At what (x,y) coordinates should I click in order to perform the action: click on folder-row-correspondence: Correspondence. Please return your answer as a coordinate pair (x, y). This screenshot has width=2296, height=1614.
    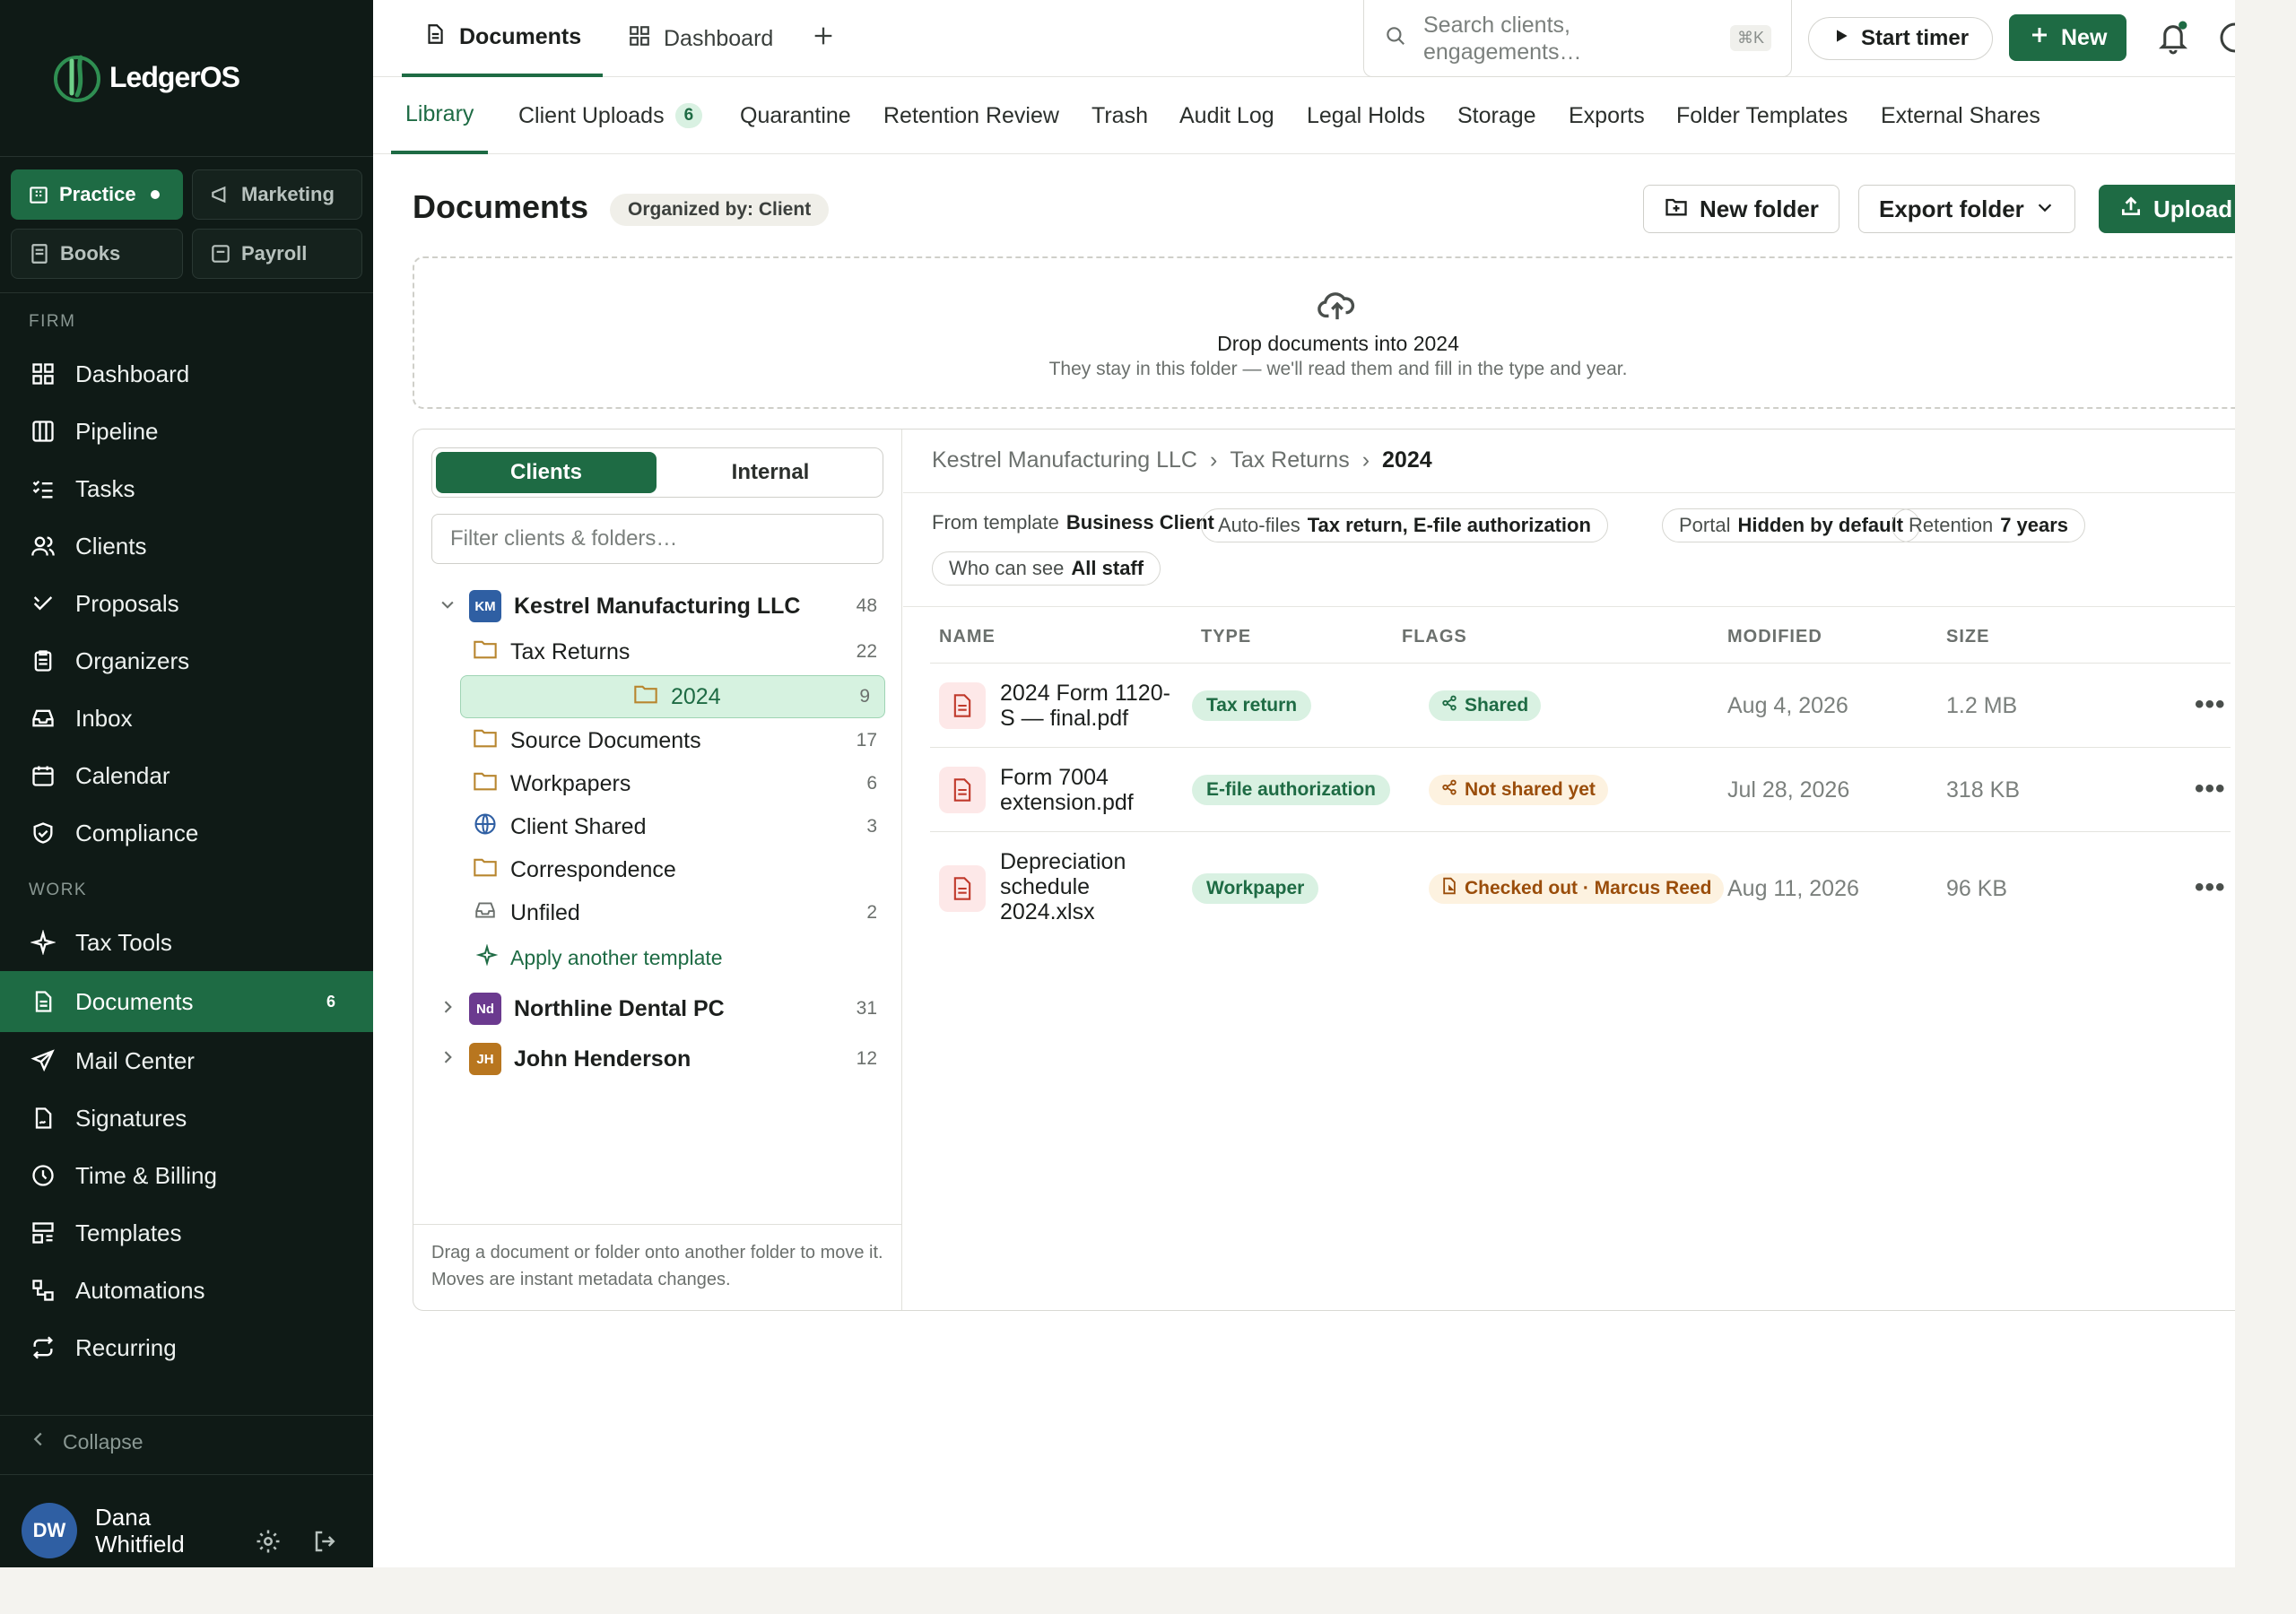
    Looking at the image, I should click on (657, 869).